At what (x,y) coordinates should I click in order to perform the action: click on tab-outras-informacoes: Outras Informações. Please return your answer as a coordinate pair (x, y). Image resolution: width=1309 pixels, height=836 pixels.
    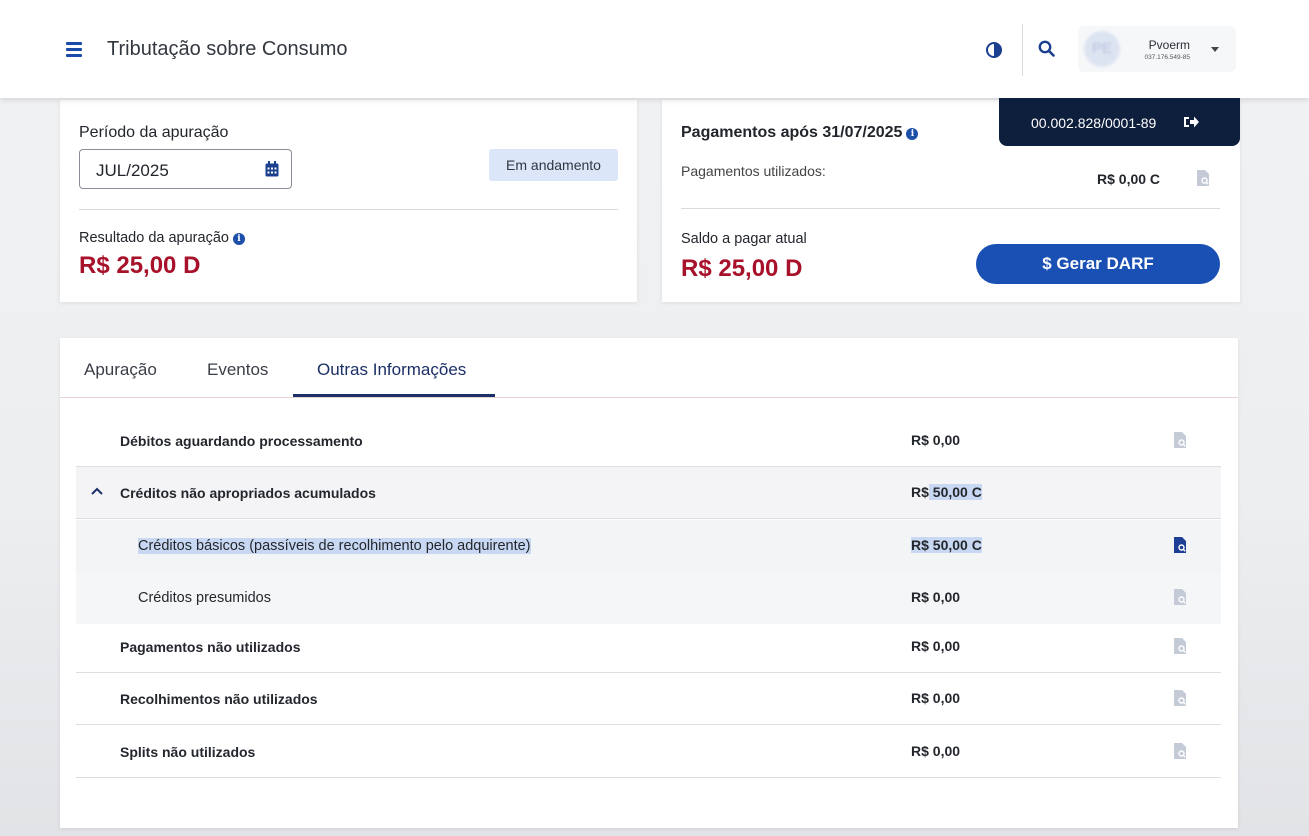
    Looking at the image, I should click on (391, 370).